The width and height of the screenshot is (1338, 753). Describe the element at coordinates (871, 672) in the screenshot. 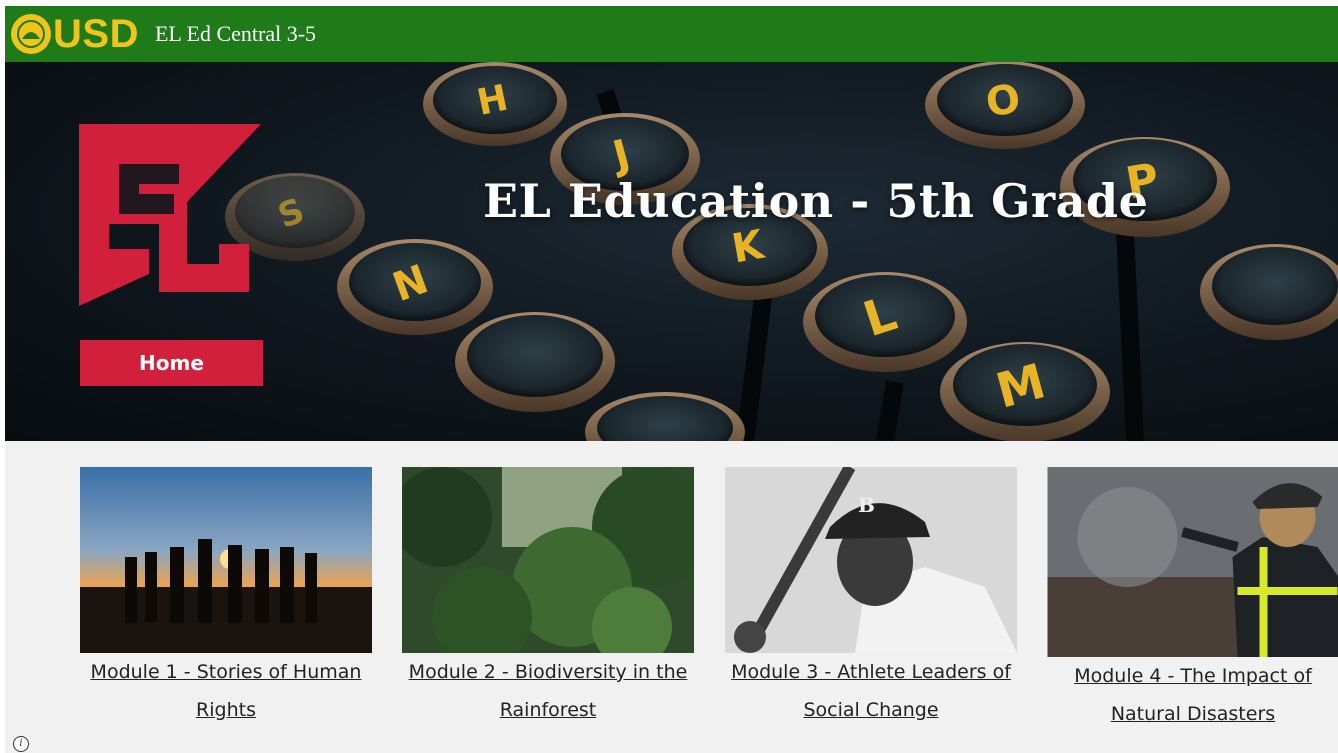

I see `module-3-link-line1: Module 3 - Athlete Leaders of` at that location.